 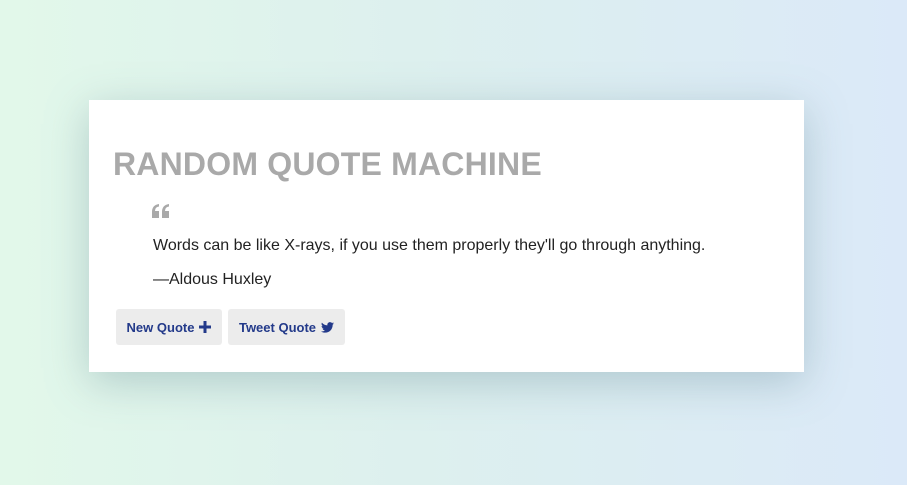 What do you see at coordinates (161, 212) in the screenshot?
I see `quote-left-icon` at bounding box center [161, 212].